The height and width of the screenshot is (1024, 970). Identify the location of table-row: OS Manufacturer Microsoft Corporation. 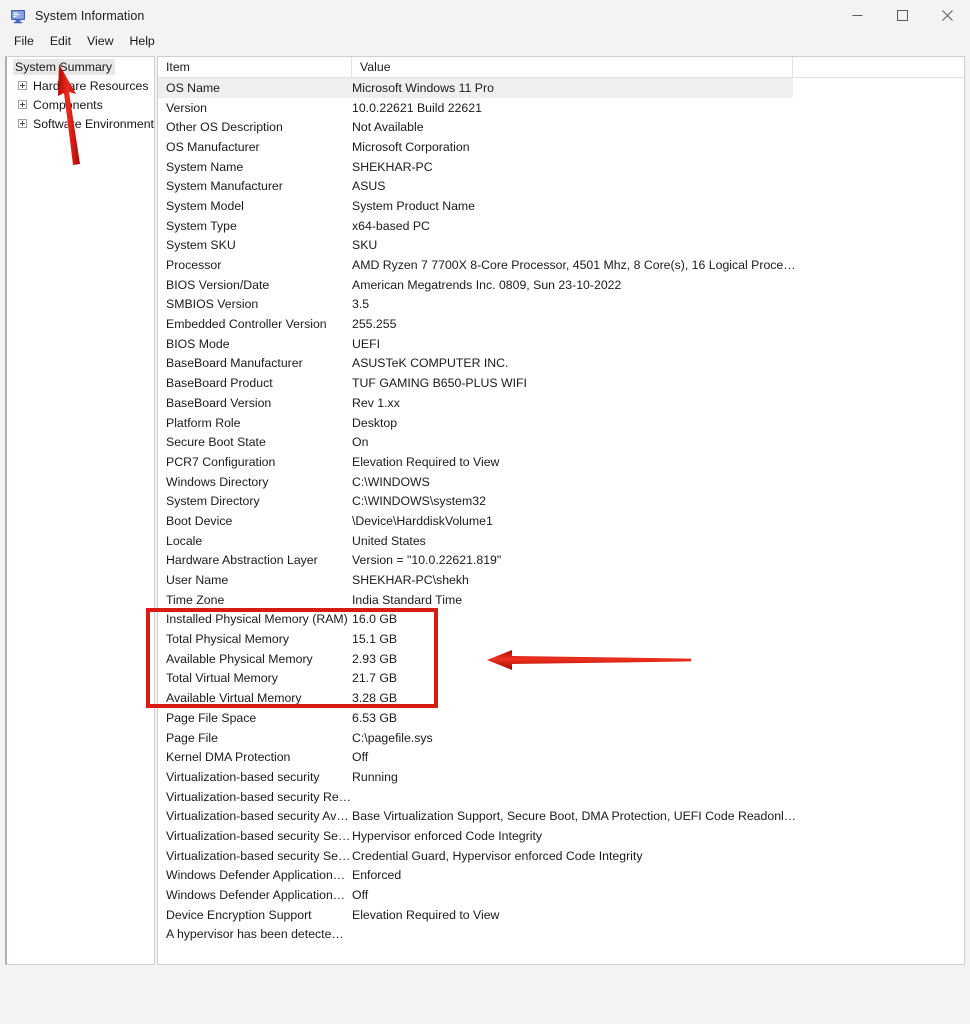
(561, 147).